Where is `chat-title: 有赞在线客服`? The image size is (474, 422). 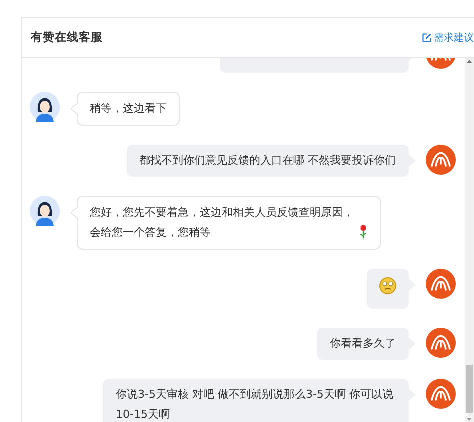
chat-title: 有赞在线客服 is located at coordinates (67, 37).